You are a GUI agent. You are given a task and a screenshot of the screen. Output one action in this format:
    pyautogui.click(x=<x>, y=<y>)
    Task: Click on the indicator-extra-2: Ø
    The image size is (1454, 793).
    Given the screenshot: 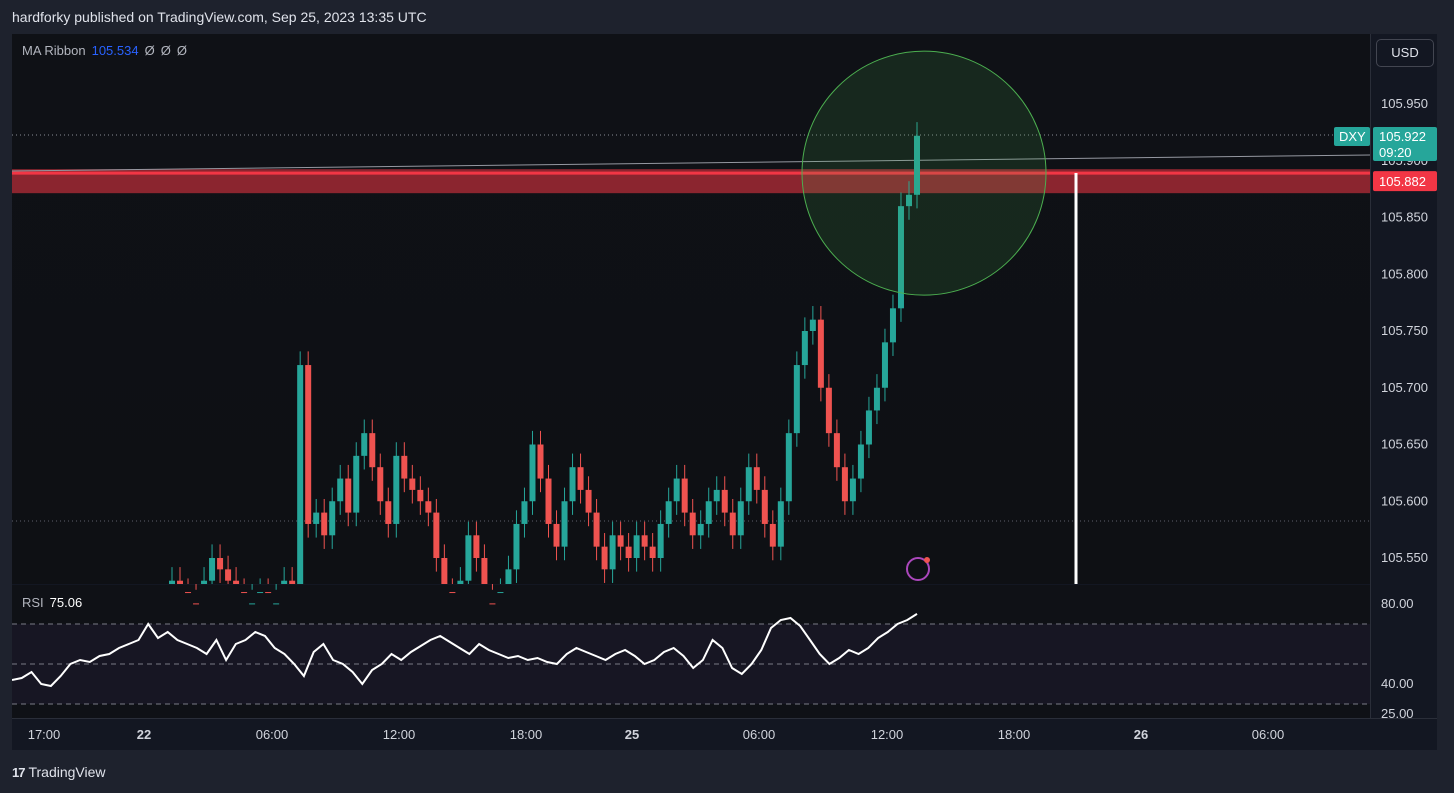 What is the action you would take?
    pyautogui.click(x=165, y=50)
    